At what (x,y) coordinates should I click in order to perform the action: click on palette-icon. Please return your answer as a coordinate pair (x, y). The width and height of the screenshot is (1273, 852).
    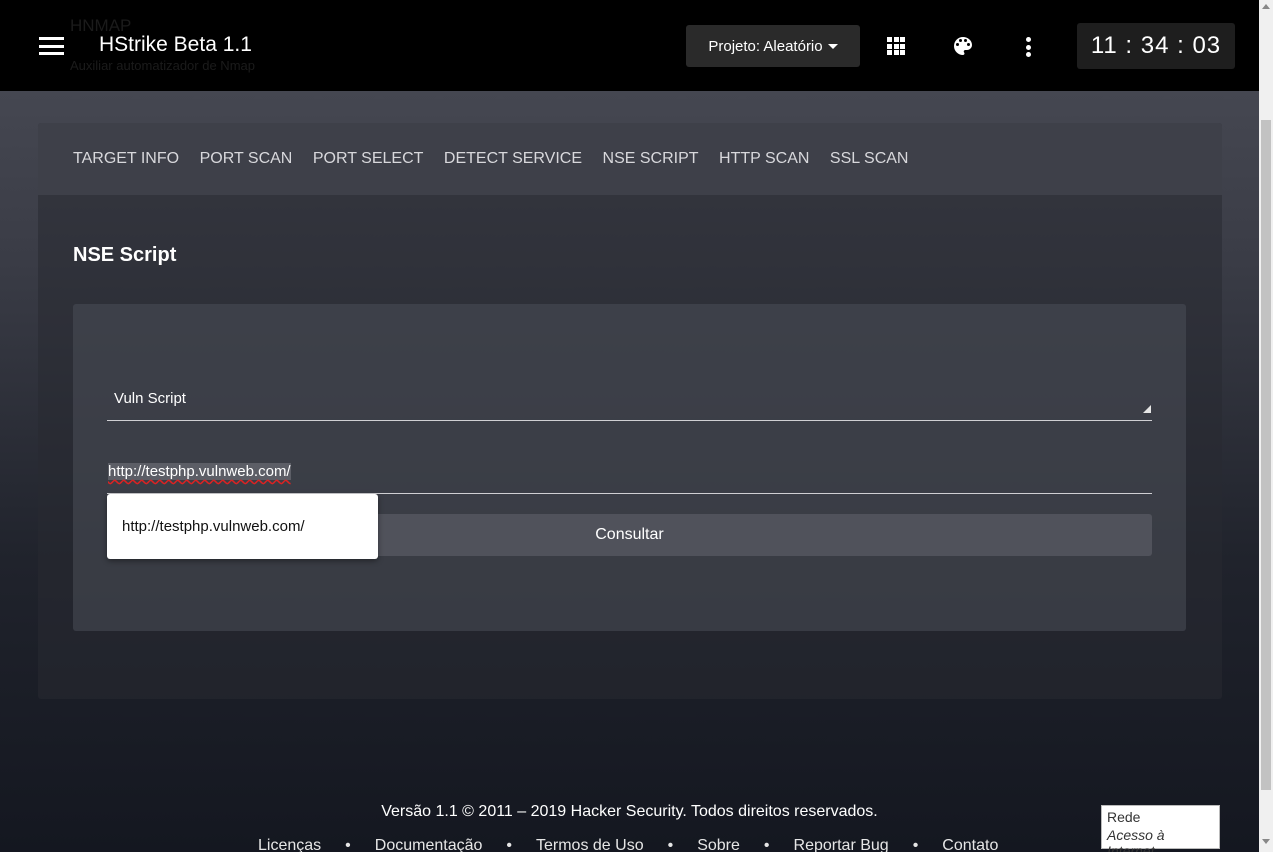
    Looking at the image, I should click on (963, 48).